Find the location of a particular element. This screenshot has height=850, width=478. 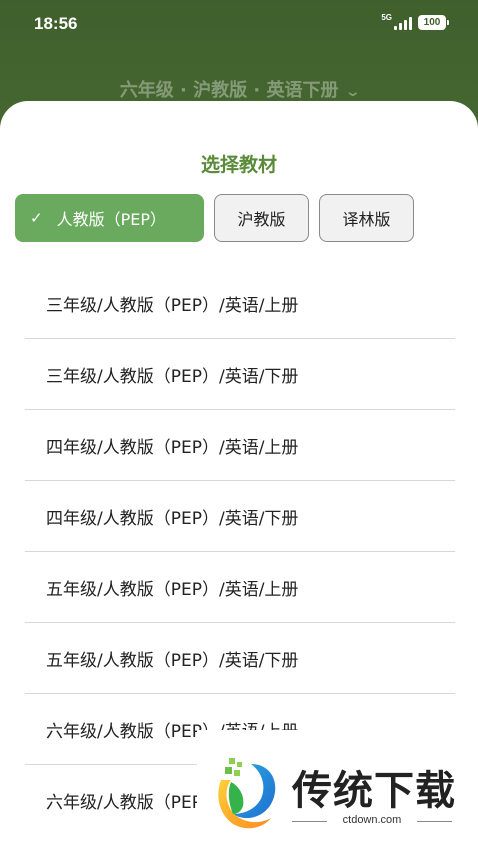

chip-yilin: 译林版 is located at coordinates (366, 218).